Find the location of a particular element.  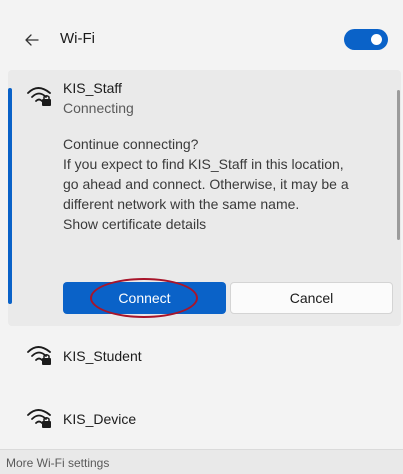

back-arrow-icon is located at coordinates (32, 40).